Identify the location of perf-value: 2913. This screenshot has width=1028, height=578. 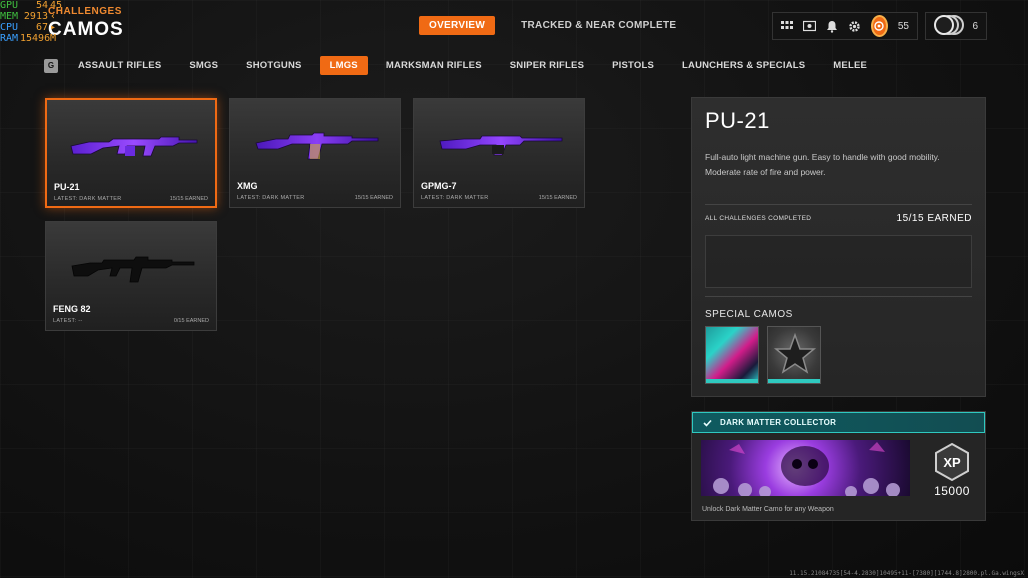
(35, 16).